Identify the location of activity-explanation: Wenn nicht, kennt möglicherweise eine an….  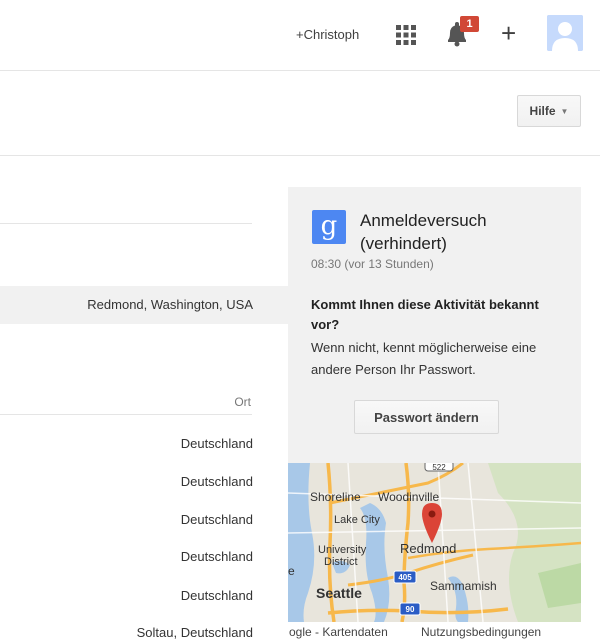
(424, 358).